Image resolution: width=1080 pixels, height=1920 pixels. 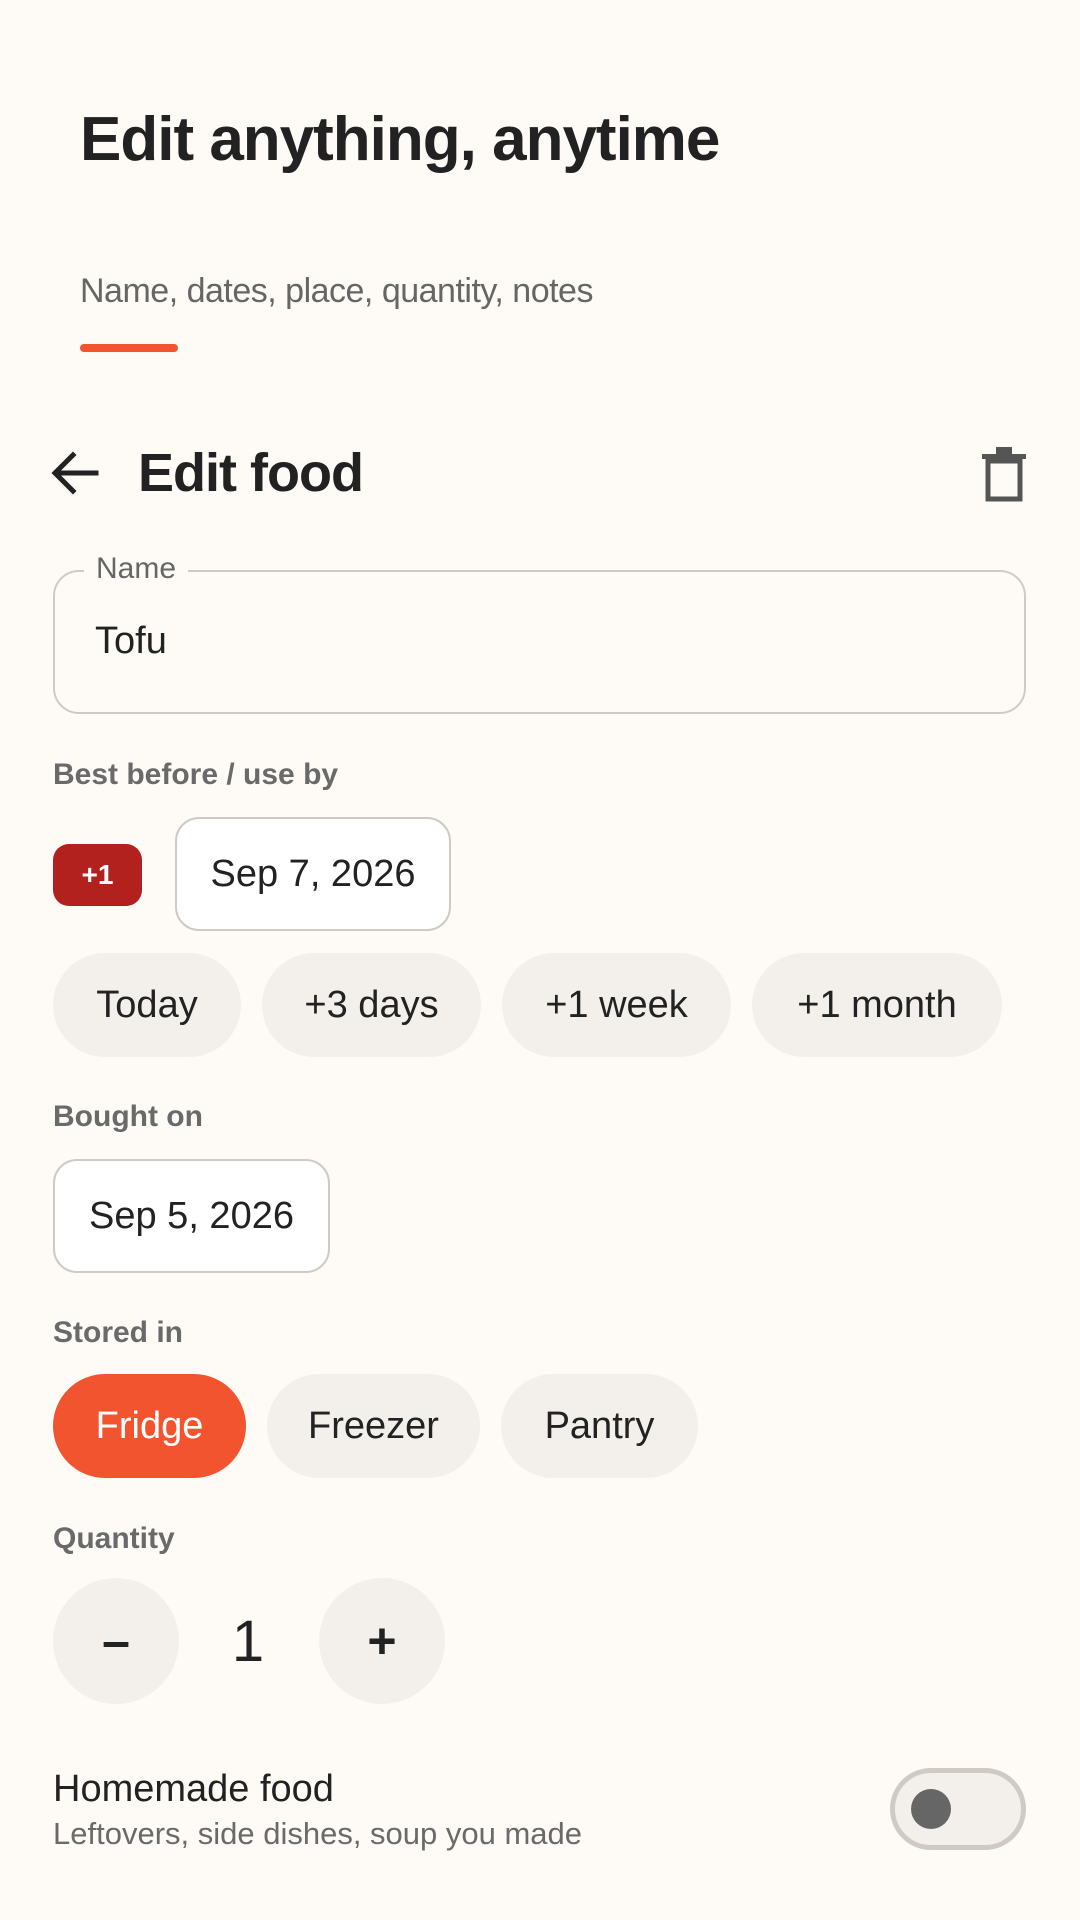 I want to click on quantity-label: Quantity, so click(x=114, y=1538).